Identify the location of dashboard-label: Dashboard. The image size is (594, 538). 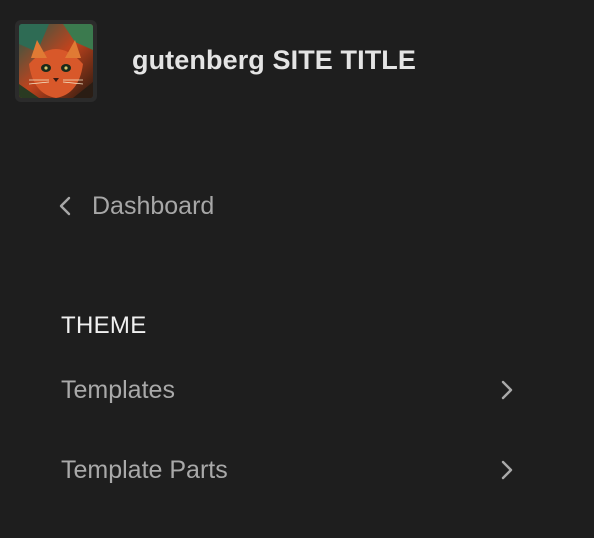
(153, 205).